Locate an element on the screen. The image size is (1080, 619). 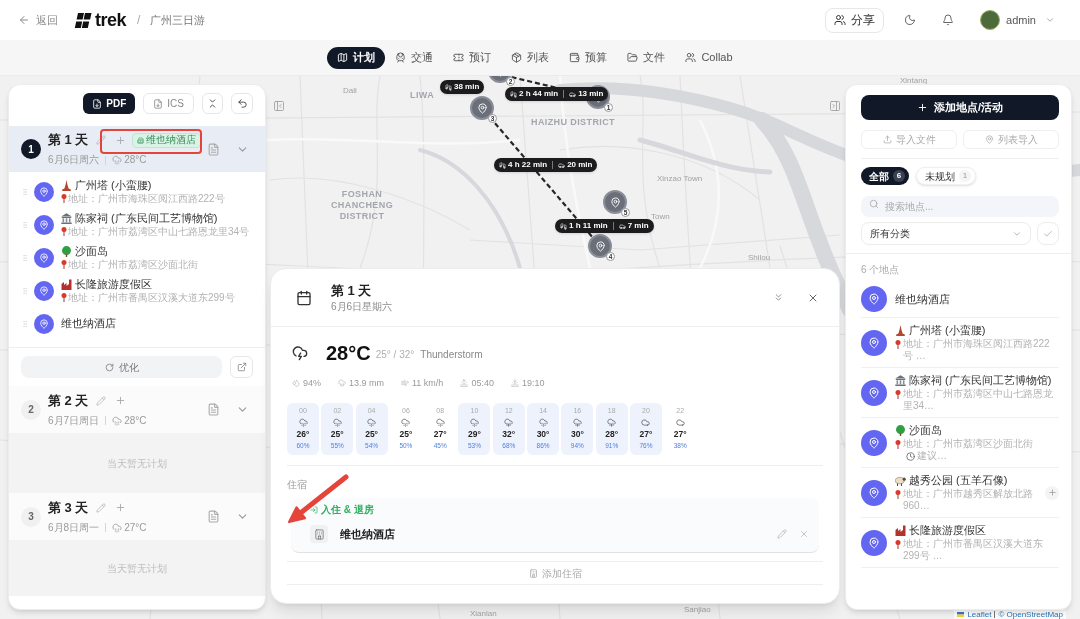
map-icon is located at coordinates (343, 57).